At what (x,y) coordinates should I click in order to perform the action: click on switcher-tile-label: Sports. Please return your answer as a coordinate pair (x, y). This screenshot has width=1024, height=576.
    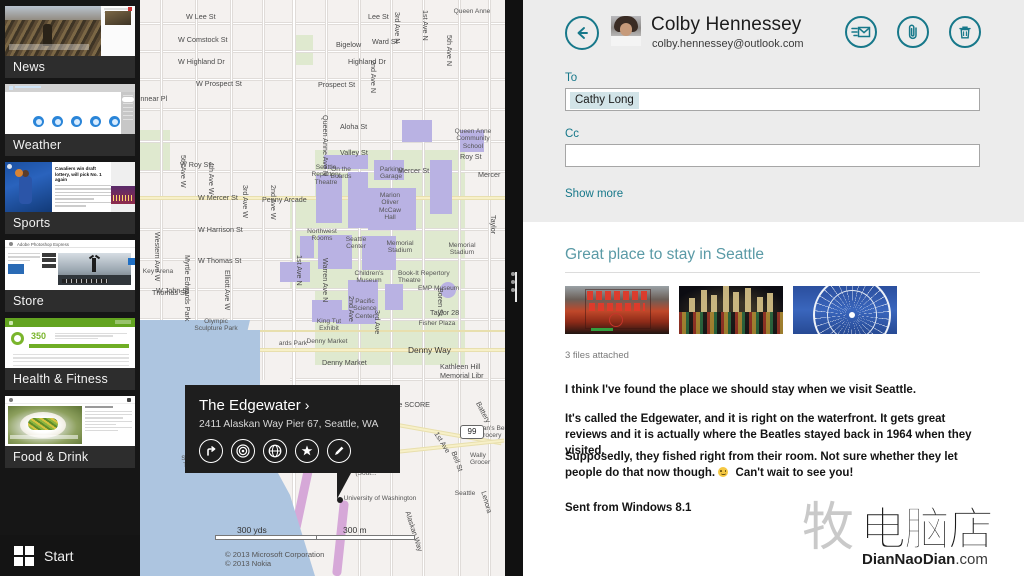
    Looking at the image, I should click on (32, 223).